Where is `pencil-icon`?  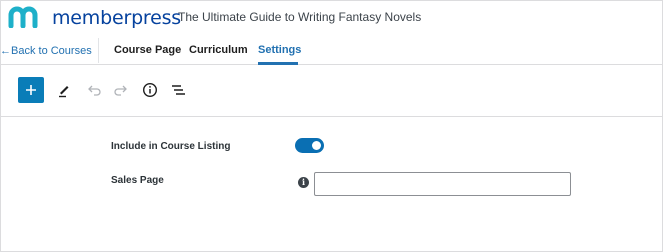 pencil-icon is located at coordinates (64, 92).